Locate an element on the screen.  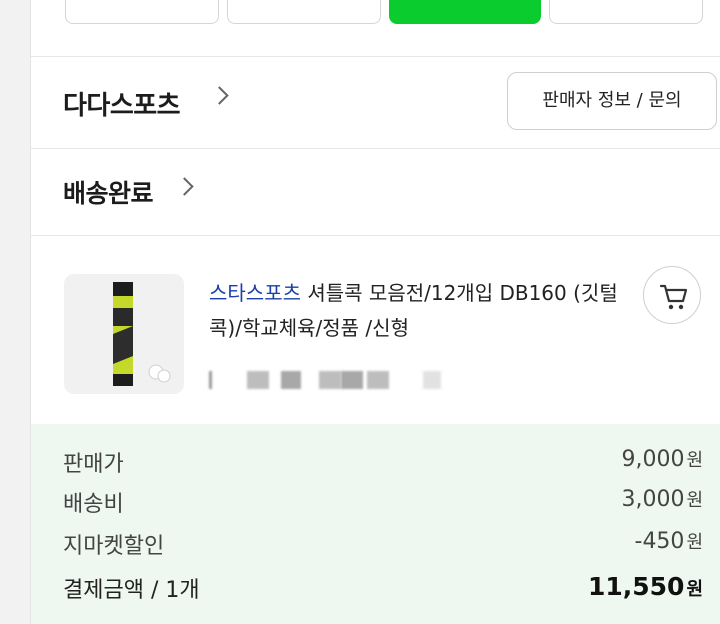
price-value: 3,000 원 is located at coordinates (662, 499).